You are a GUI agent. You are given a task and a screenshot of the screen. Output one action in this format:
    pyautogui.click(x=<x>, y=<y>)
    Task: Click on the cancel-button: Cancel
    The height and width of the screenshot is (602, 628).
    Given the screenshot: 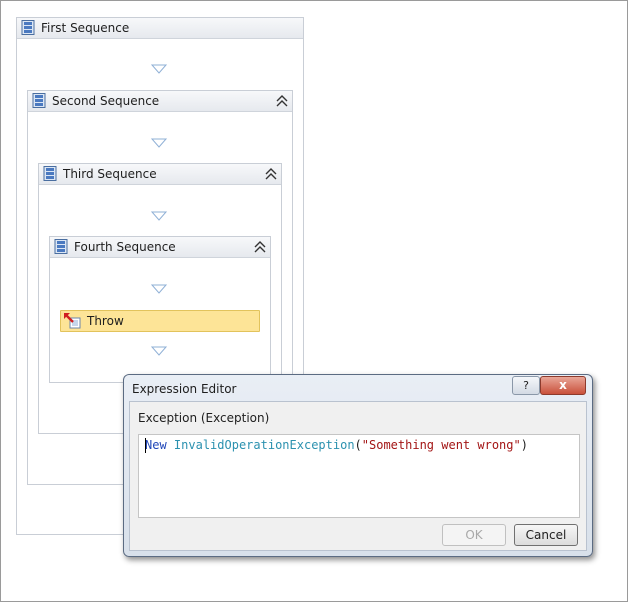 What is the action you would take?
    pyautogui.click(x=546, y=535)
    